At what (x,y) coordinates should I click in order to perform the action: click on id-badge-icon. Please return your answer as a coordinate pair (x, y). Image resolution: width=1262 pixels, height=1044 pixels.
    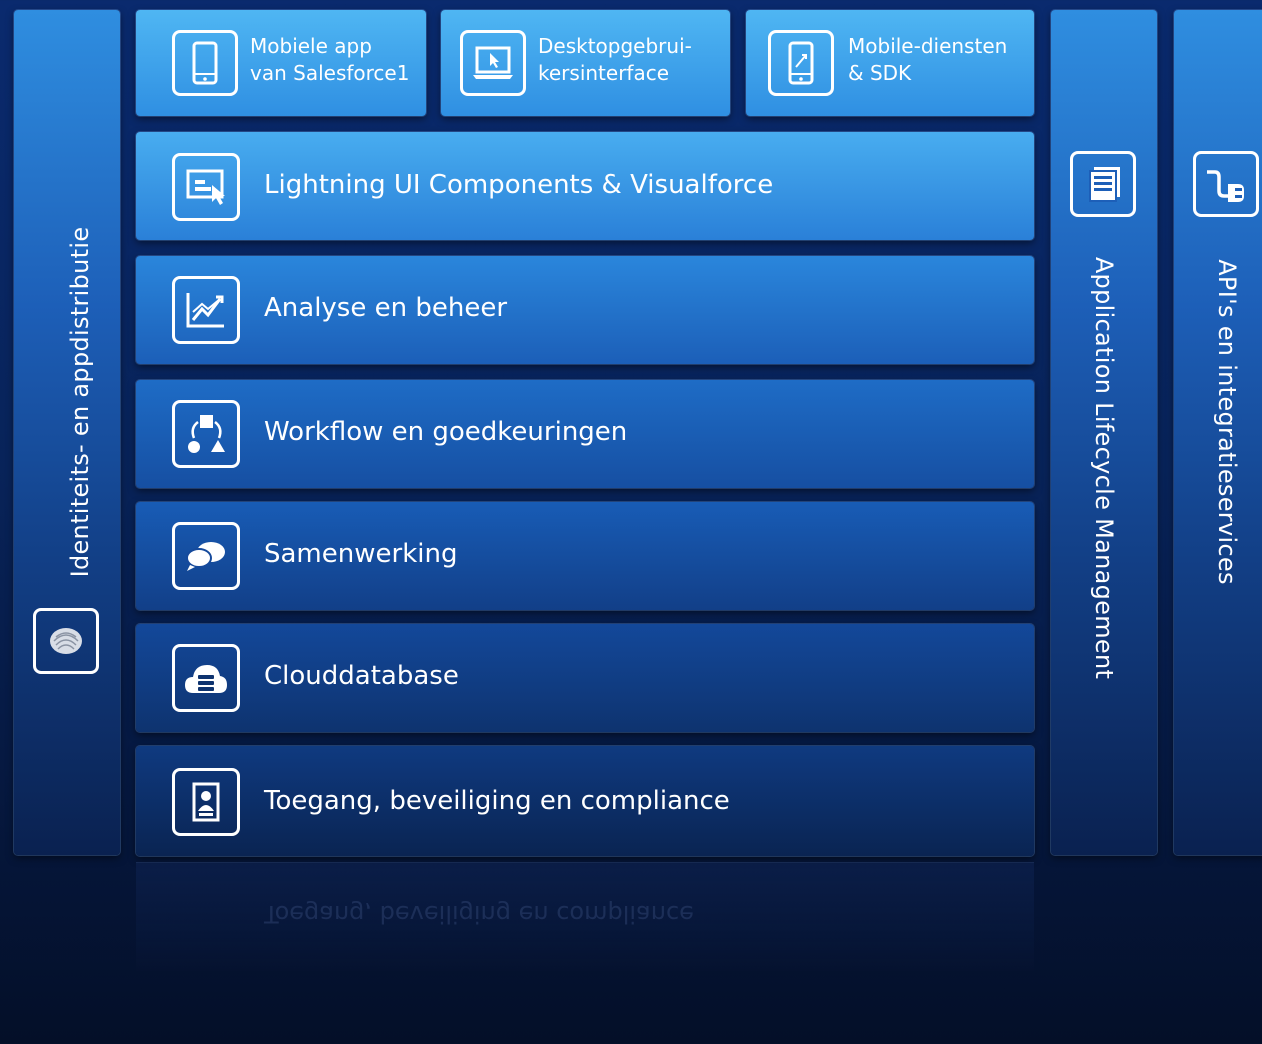
    Looking at the image, I should click on (206, 802).